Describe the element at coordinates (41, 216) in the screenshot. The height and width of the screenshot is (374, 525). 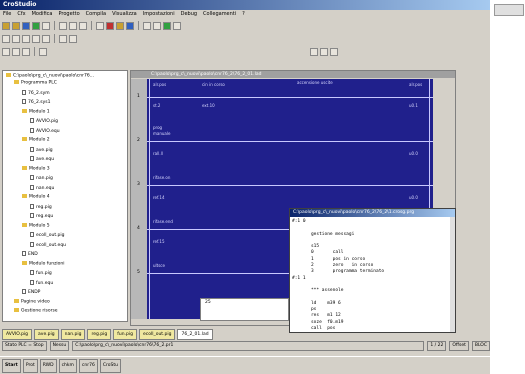
I see `tree-item: reg.equ` at that location.